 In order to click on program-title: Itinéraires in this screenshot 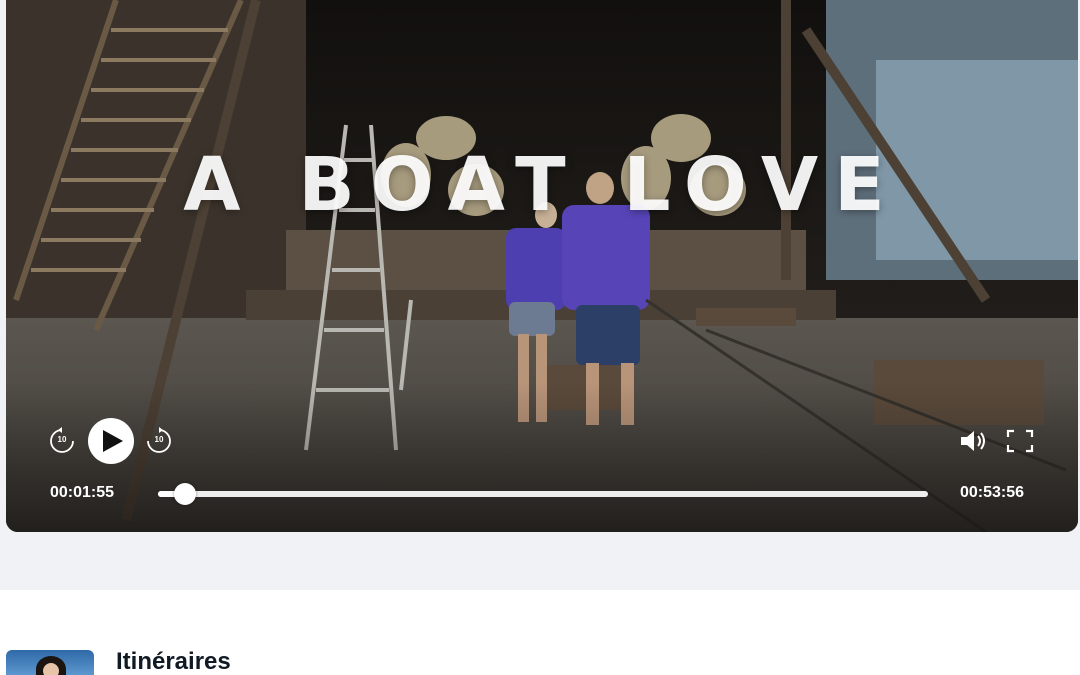, I will do `click(173, 661)`.